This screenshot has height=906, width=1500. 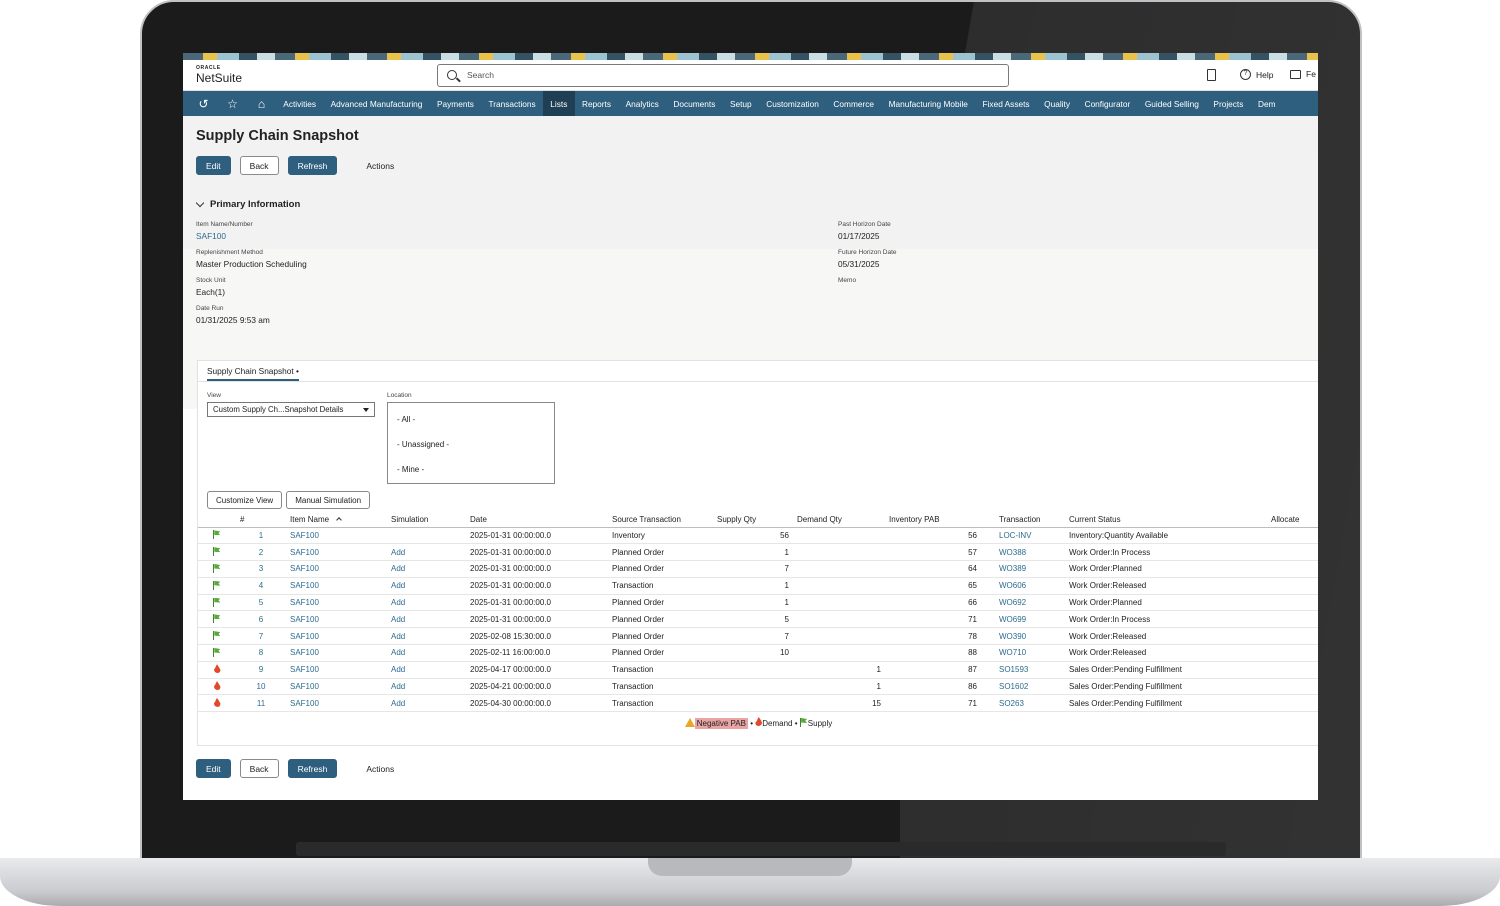 I want to click on col-allocated: Allocate, so click(x=1292, y=520).